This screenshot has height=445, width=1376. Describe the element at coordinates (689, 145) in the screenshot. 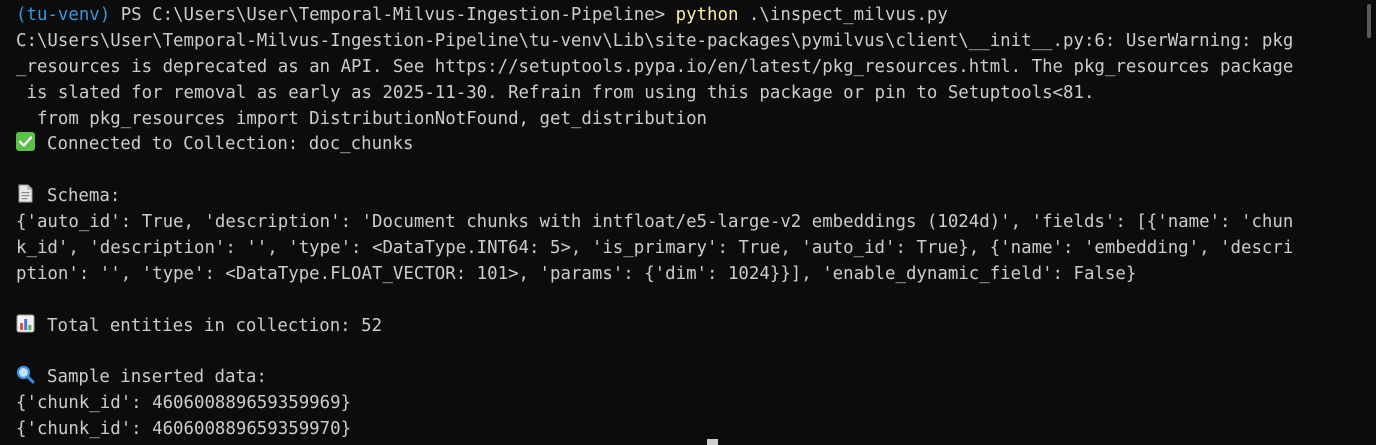

I see `connected-line: Connected to Collection: doc_chunks` at that location.